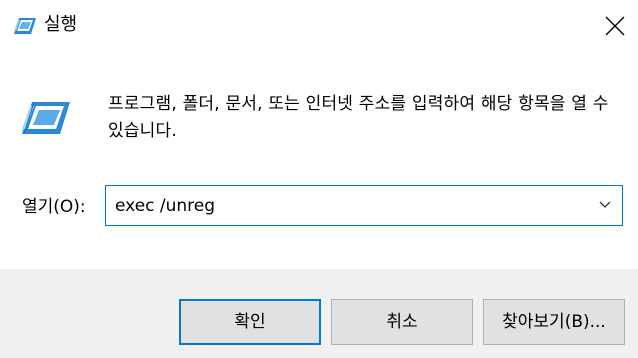 The height and width of the screenshot is (358, 638). I want to click on open-combobox: exec /unreg, so click(364, 205).